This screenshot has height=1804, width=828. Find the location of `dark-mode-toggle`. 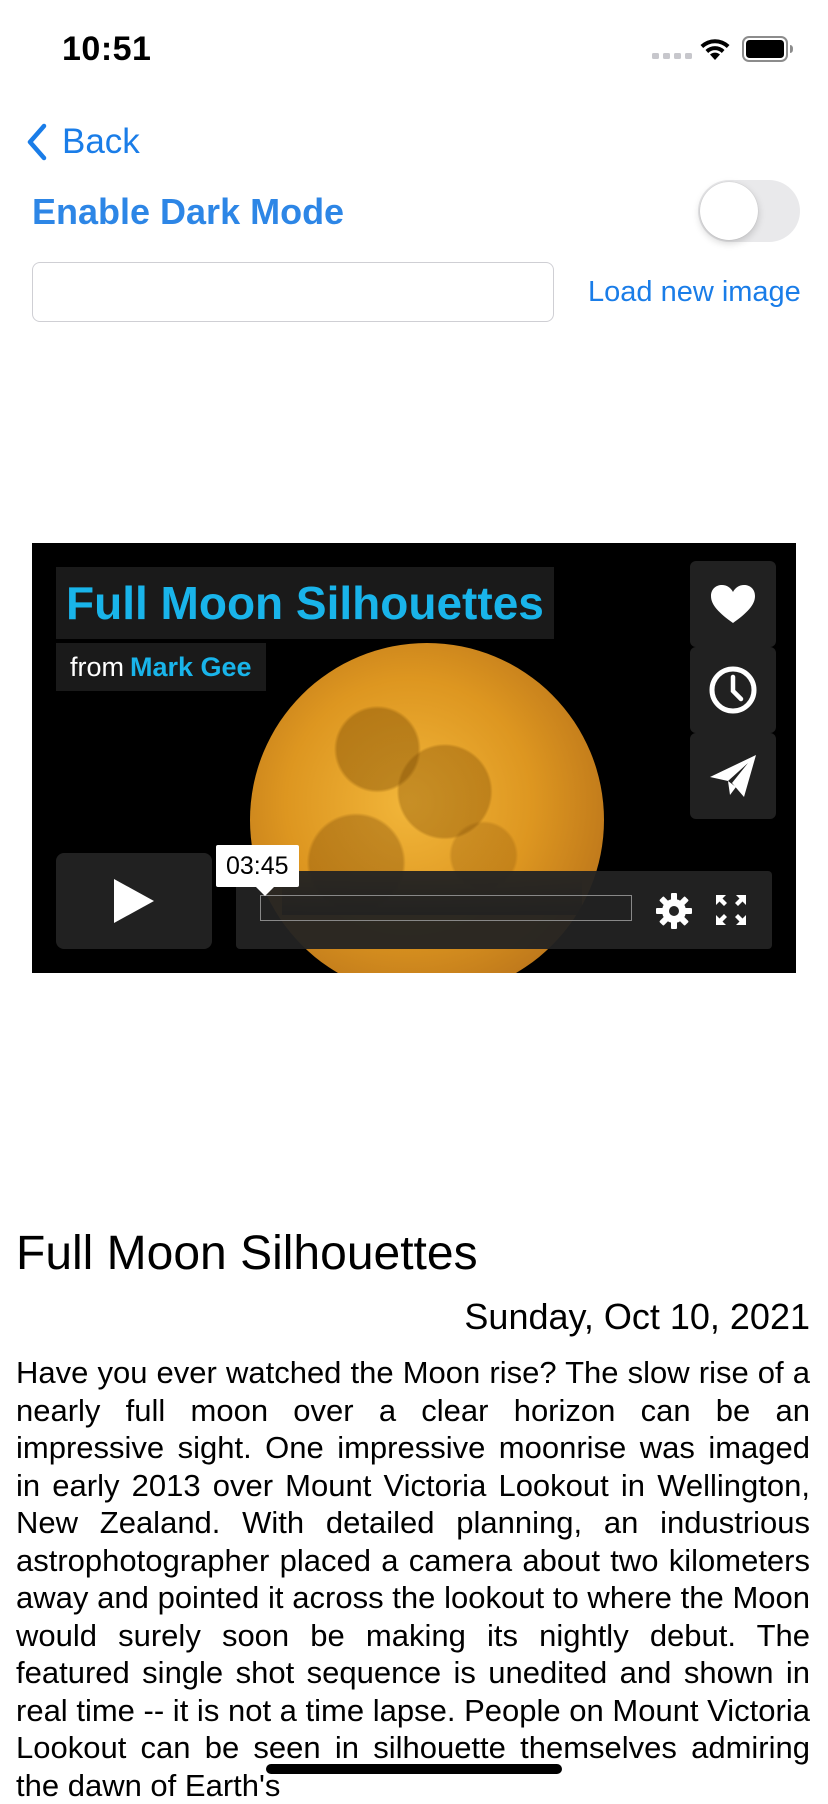

dark-mode-toggle is located at coordinates (749, 211).